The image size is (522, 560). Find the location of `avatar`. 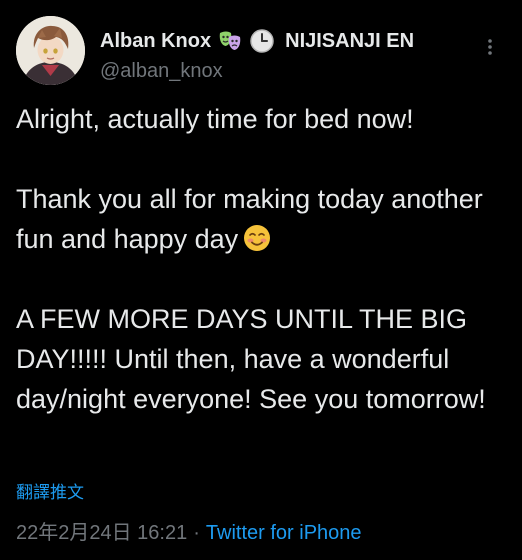

avatar is located at coordinates (50, 50).